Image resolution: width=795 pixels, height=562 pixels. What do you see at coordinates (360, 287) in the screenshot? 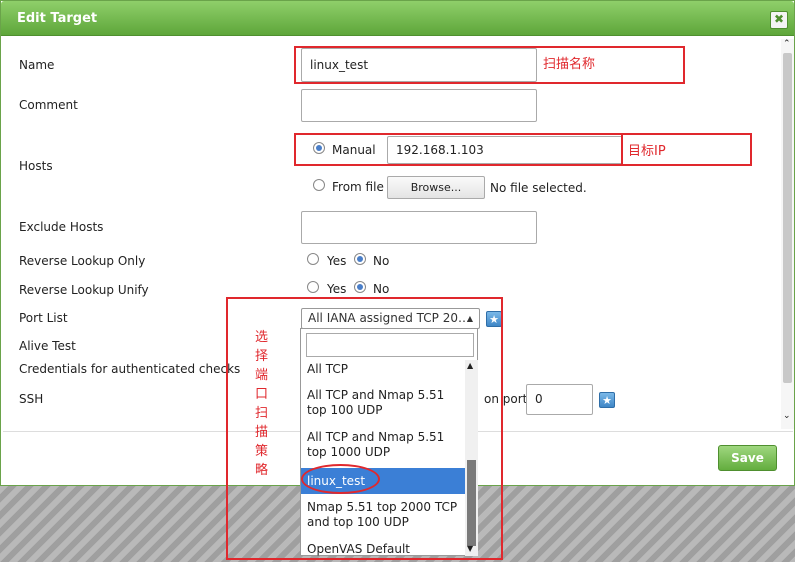
I see `rlu-no-radio` at bounding box center [360, 287].